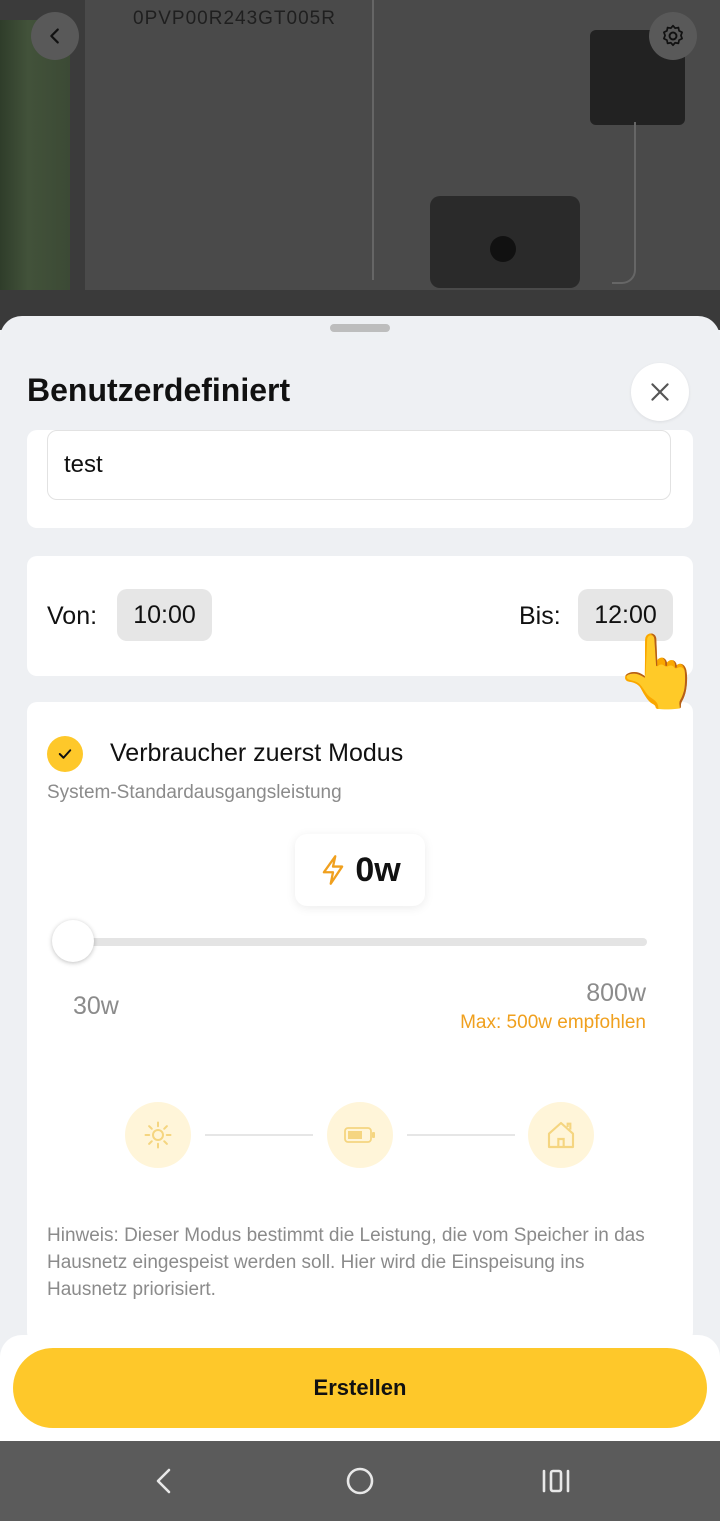 The image size is (720, 1521). I want to click on sun-icon, so click(158, 1135).